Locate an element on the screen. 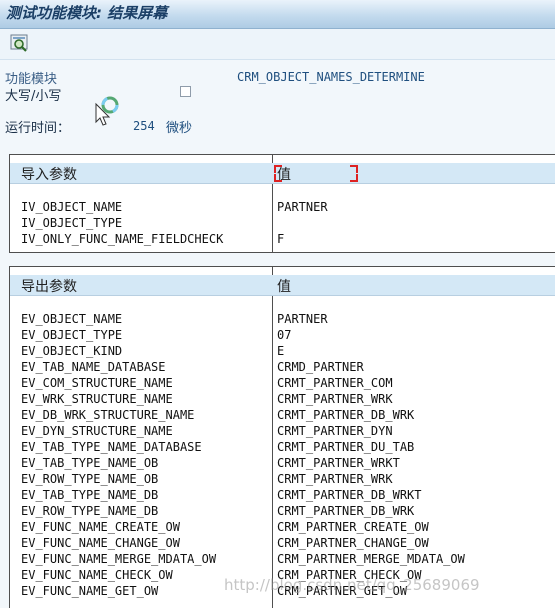 This screenshot has width=555, height=608. table-row: EV_TAB_TYPE_NAME_OB CRMT_PARTNER_WRKT is located at coordinates (282, 463).